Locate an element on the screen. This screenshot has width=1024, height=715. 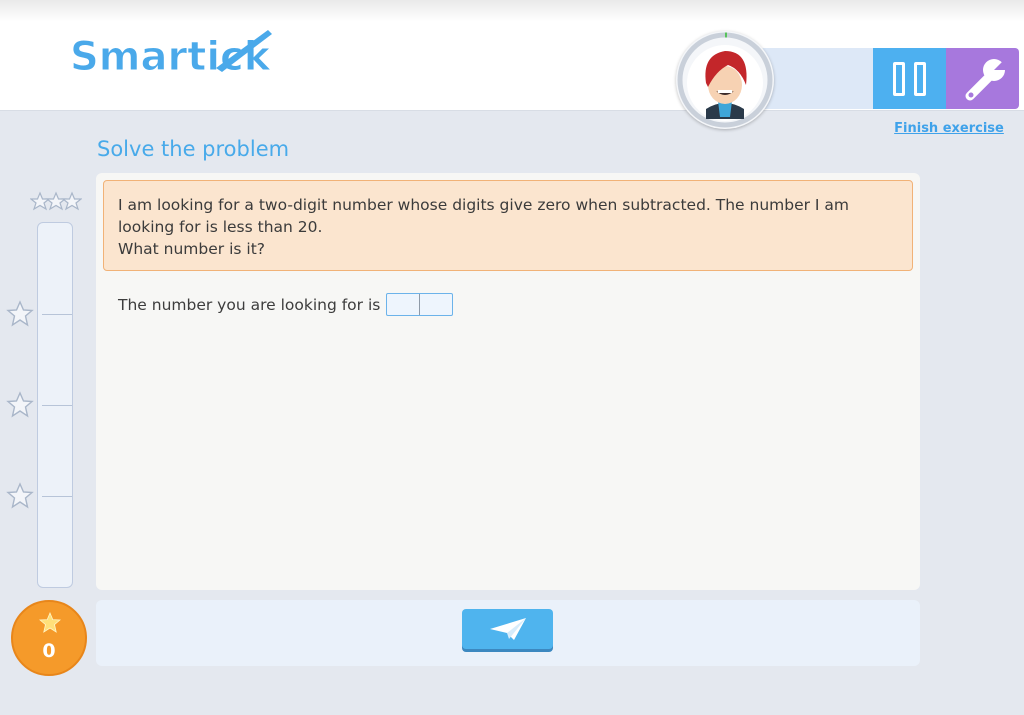
answer-row: The number you are looking for is is located at coordinates (286, 304).